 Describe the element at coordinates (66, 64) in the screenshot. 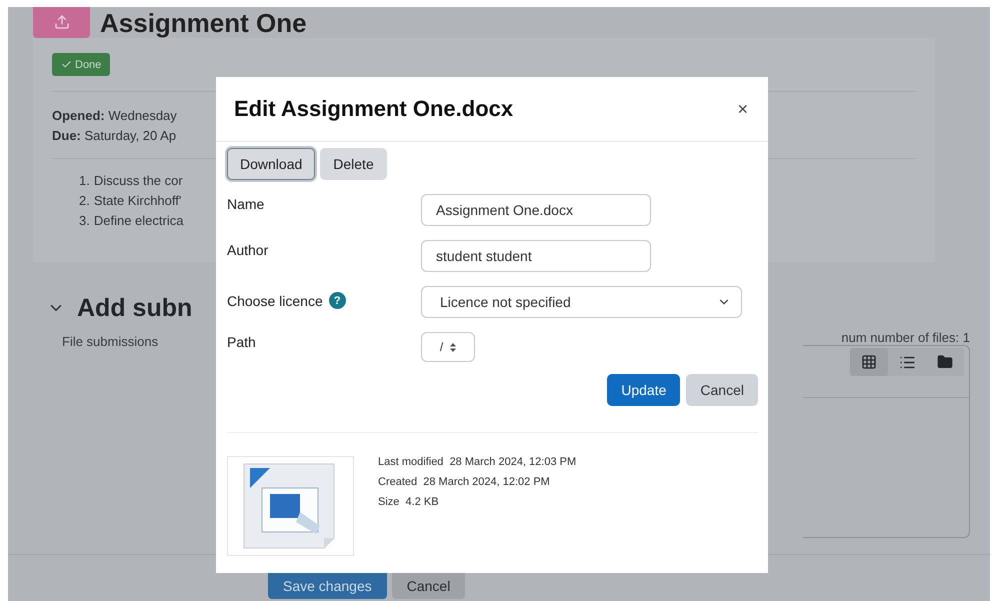

I see `check-icon` at that location.